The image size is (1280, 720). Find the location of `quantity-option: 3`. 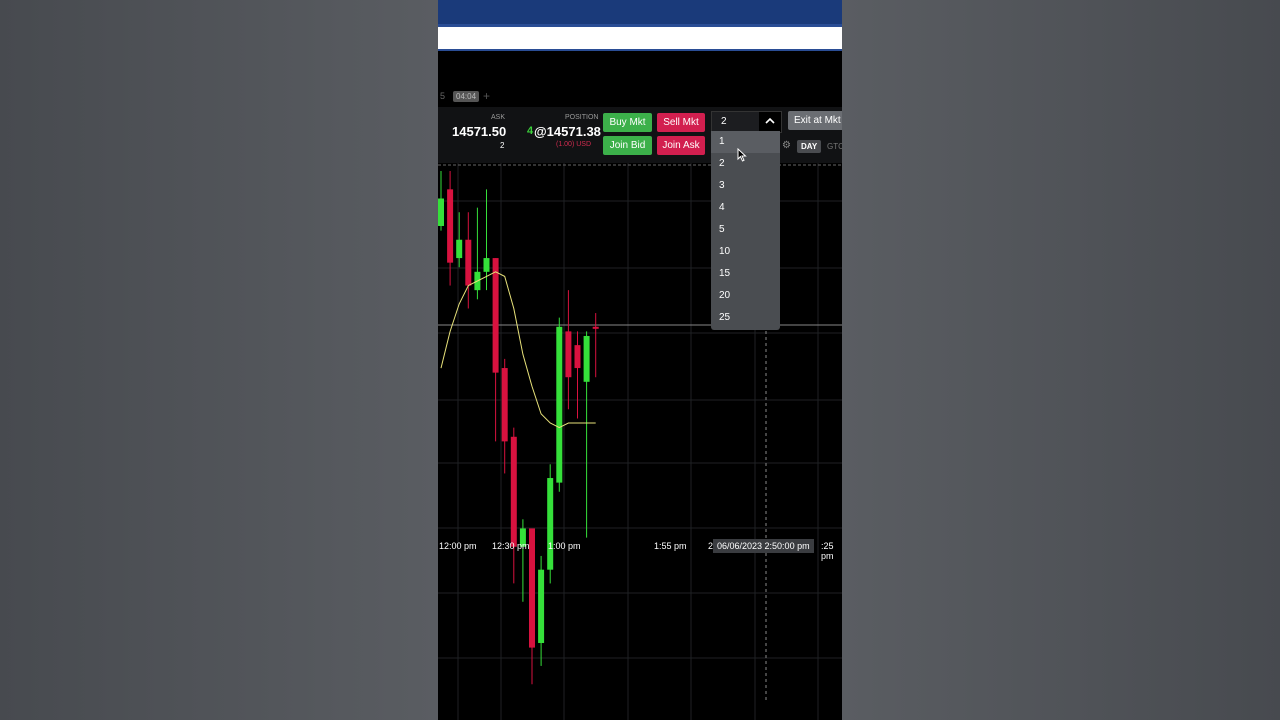

quantity-option: 3 is located at coordinates (745, 186).